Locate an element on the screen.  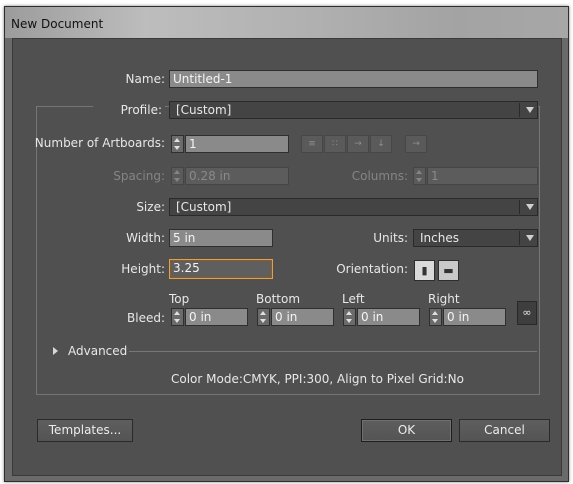
right-to-left-icon: → is located at coordinates (416, 144).